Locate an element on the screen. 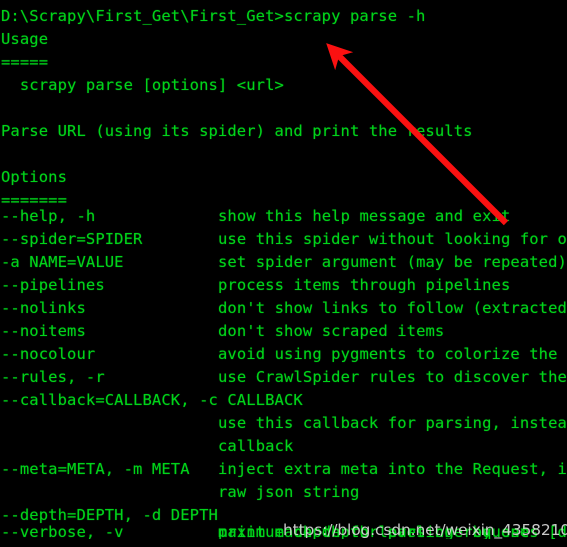 The height and width of the screenshot is (547, 567). option-row: --nocolour is located at coordinates (48, 354).